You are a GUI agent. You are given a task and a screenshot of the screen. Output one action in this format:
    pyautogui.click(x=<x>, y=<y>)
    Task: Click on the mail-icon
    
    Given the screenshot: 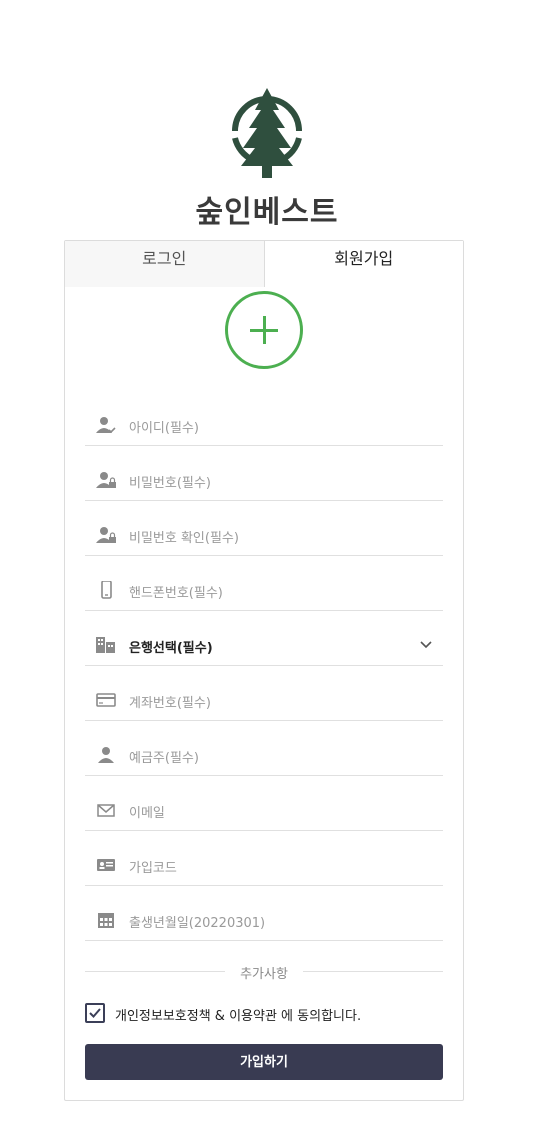 What is the action you would take?
    pyautogui.click(x=106, y=810)
    